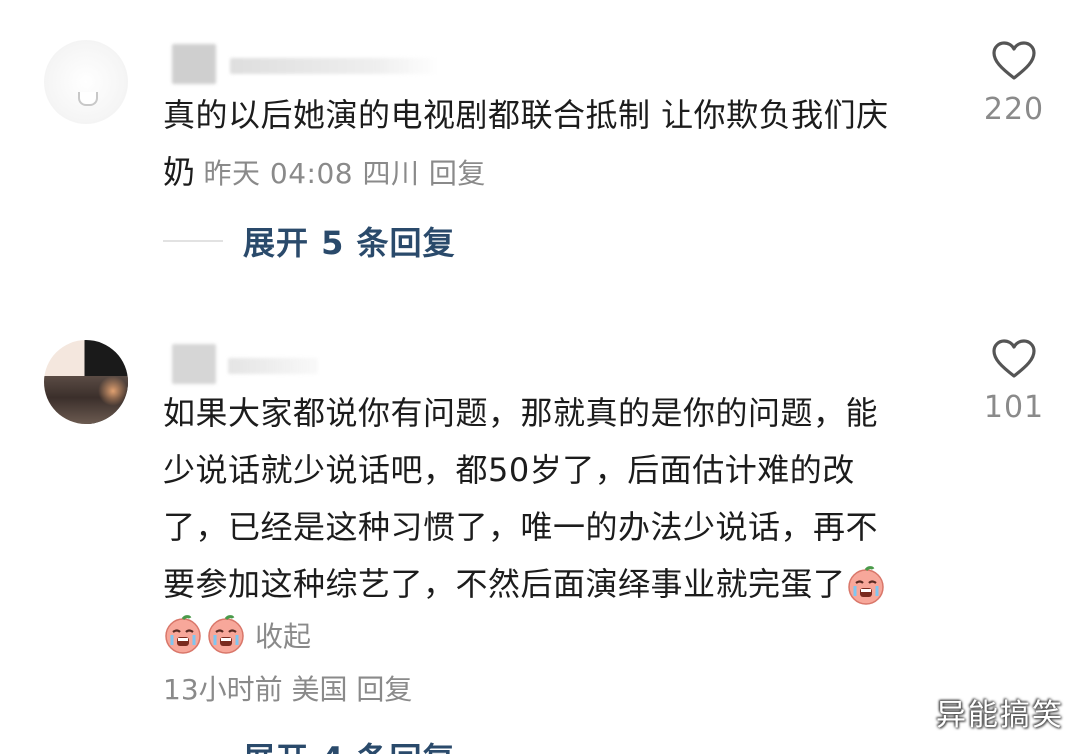 This screenshot has width=1080, height=754. I want to click on expand-replies-button: 展开 5 条回复, so click(309, 241).